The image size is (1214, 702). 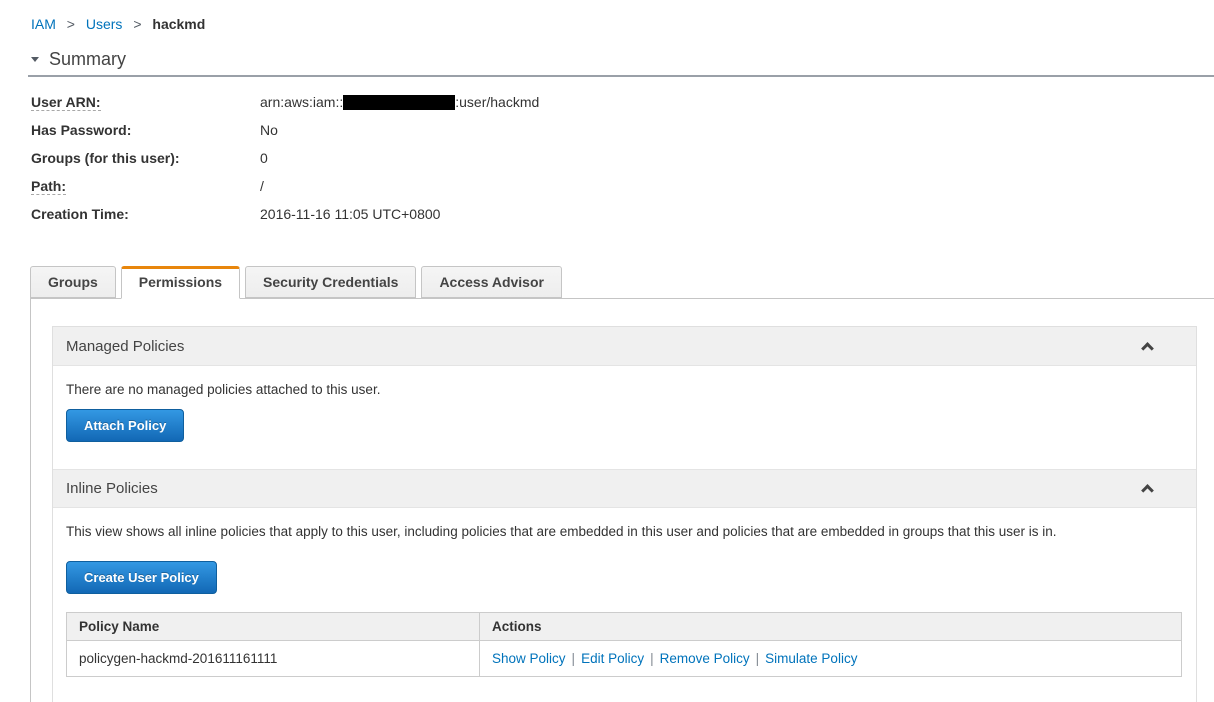 I want to click on user-arn-label: User ARN:, so click(x=66, y=102).